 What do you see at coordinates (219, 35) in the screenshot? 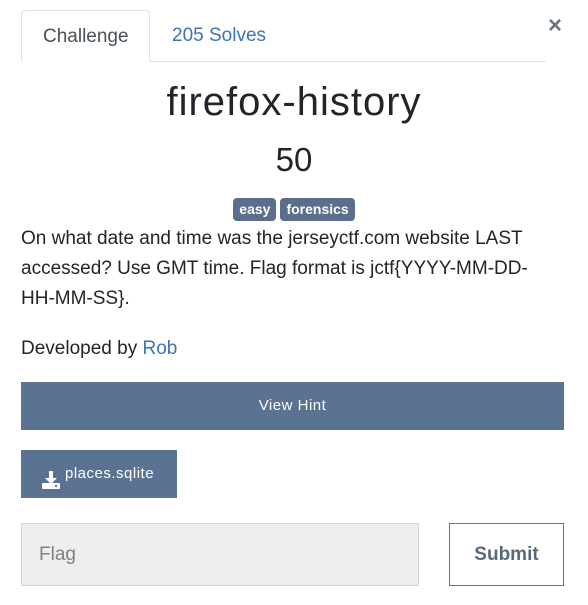
I see `tab-solves: 205 Solves` at bounding box center [219, 35].